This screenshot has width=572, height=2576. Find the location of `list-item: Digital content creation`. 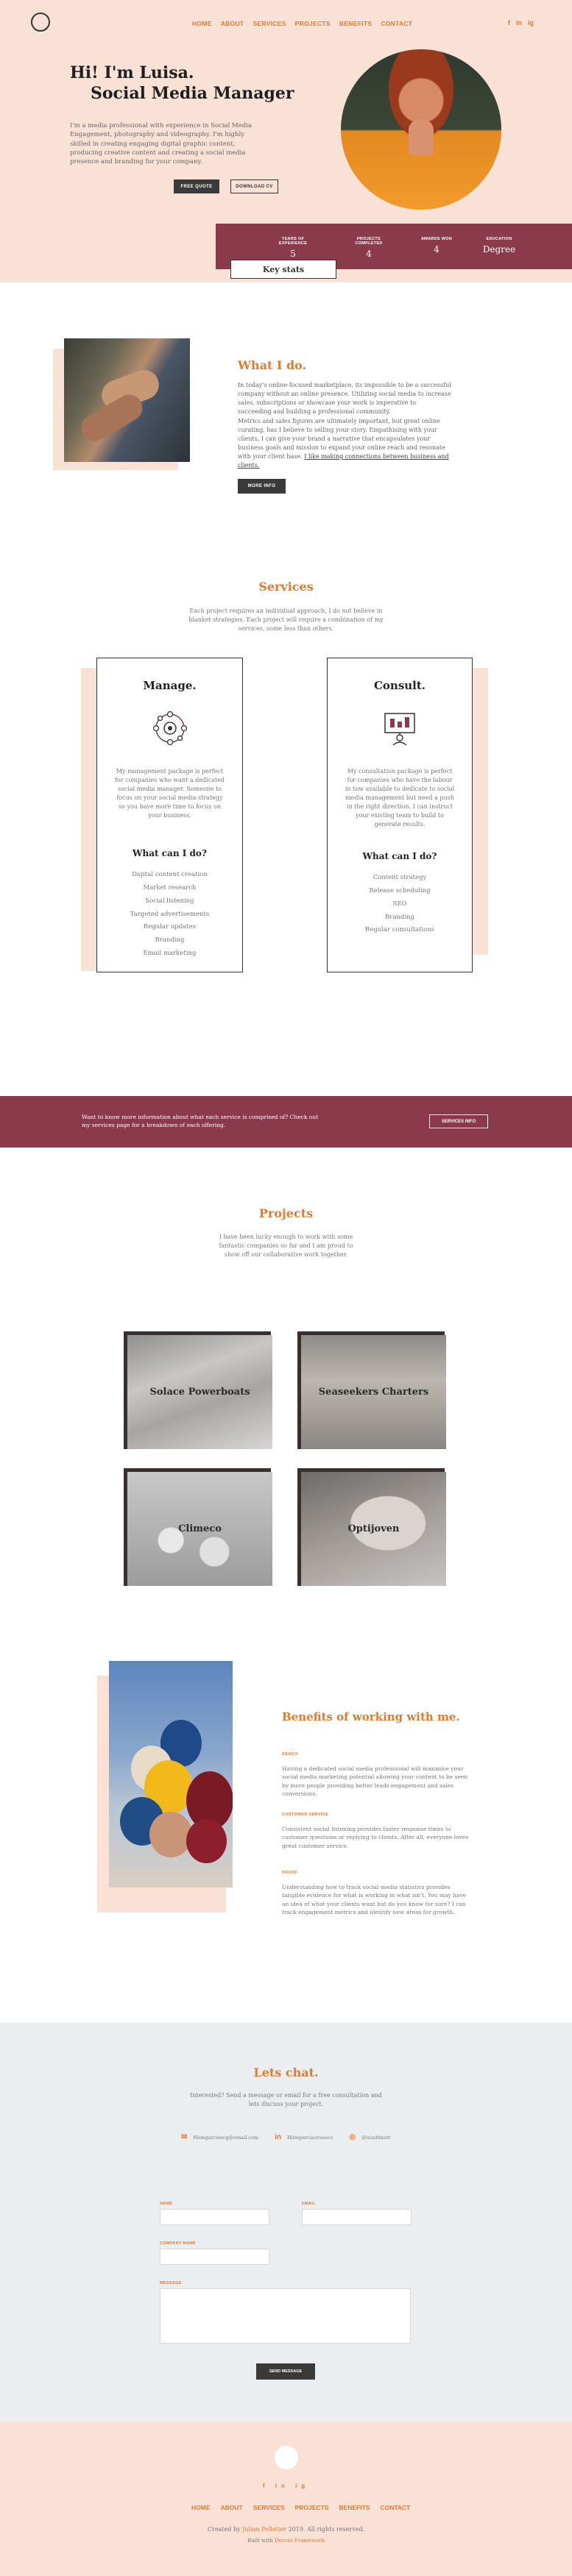

list-item: Digital content creation is located at coordinates (170, 874).